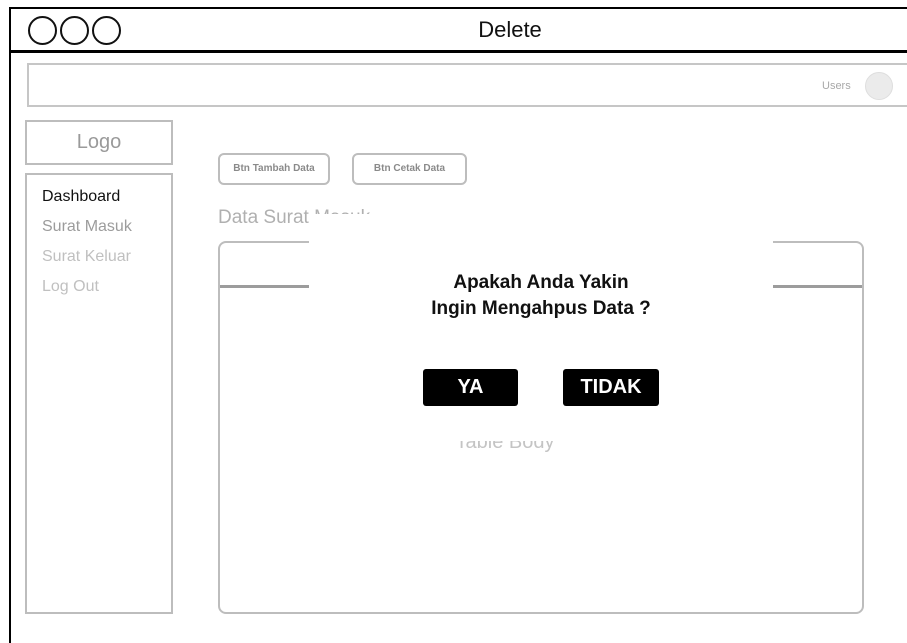  I want to click on print-data-button: Btn Cetak Data, so click(409, 169).